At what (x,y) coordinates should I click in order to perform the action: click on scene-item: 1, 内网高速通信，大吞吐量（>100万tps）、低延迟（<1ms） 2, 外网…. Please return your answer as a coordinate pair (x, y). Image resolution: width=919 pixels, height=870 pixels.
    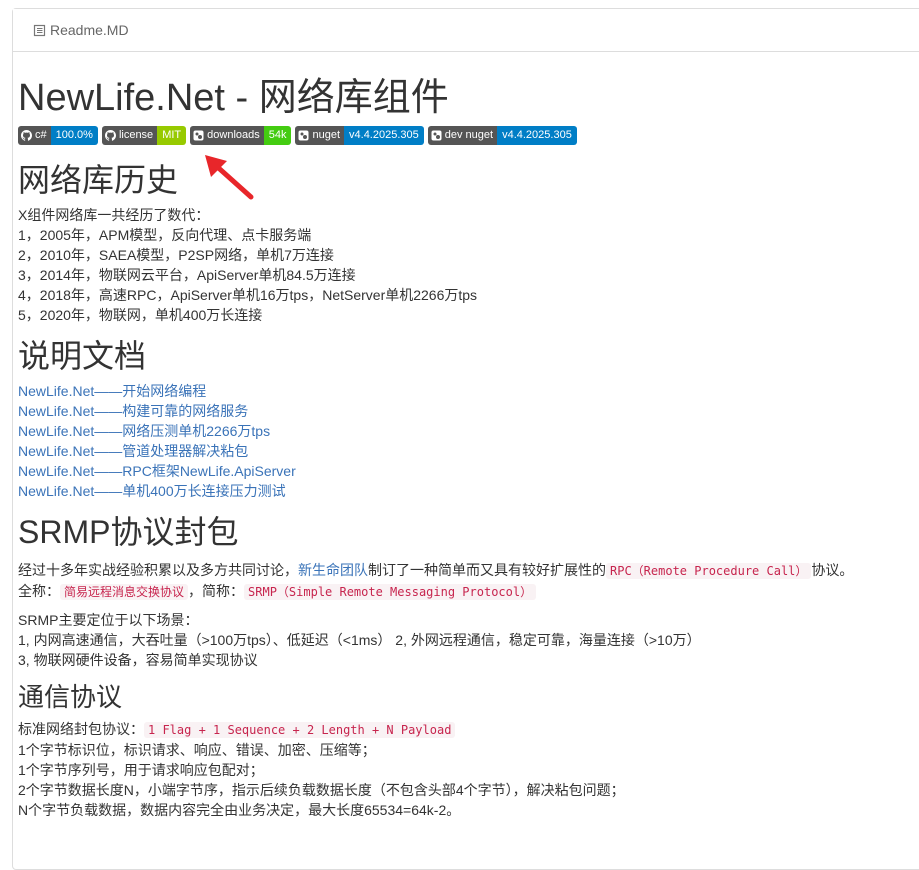
    Looking at the image, I should click on (359, 639).